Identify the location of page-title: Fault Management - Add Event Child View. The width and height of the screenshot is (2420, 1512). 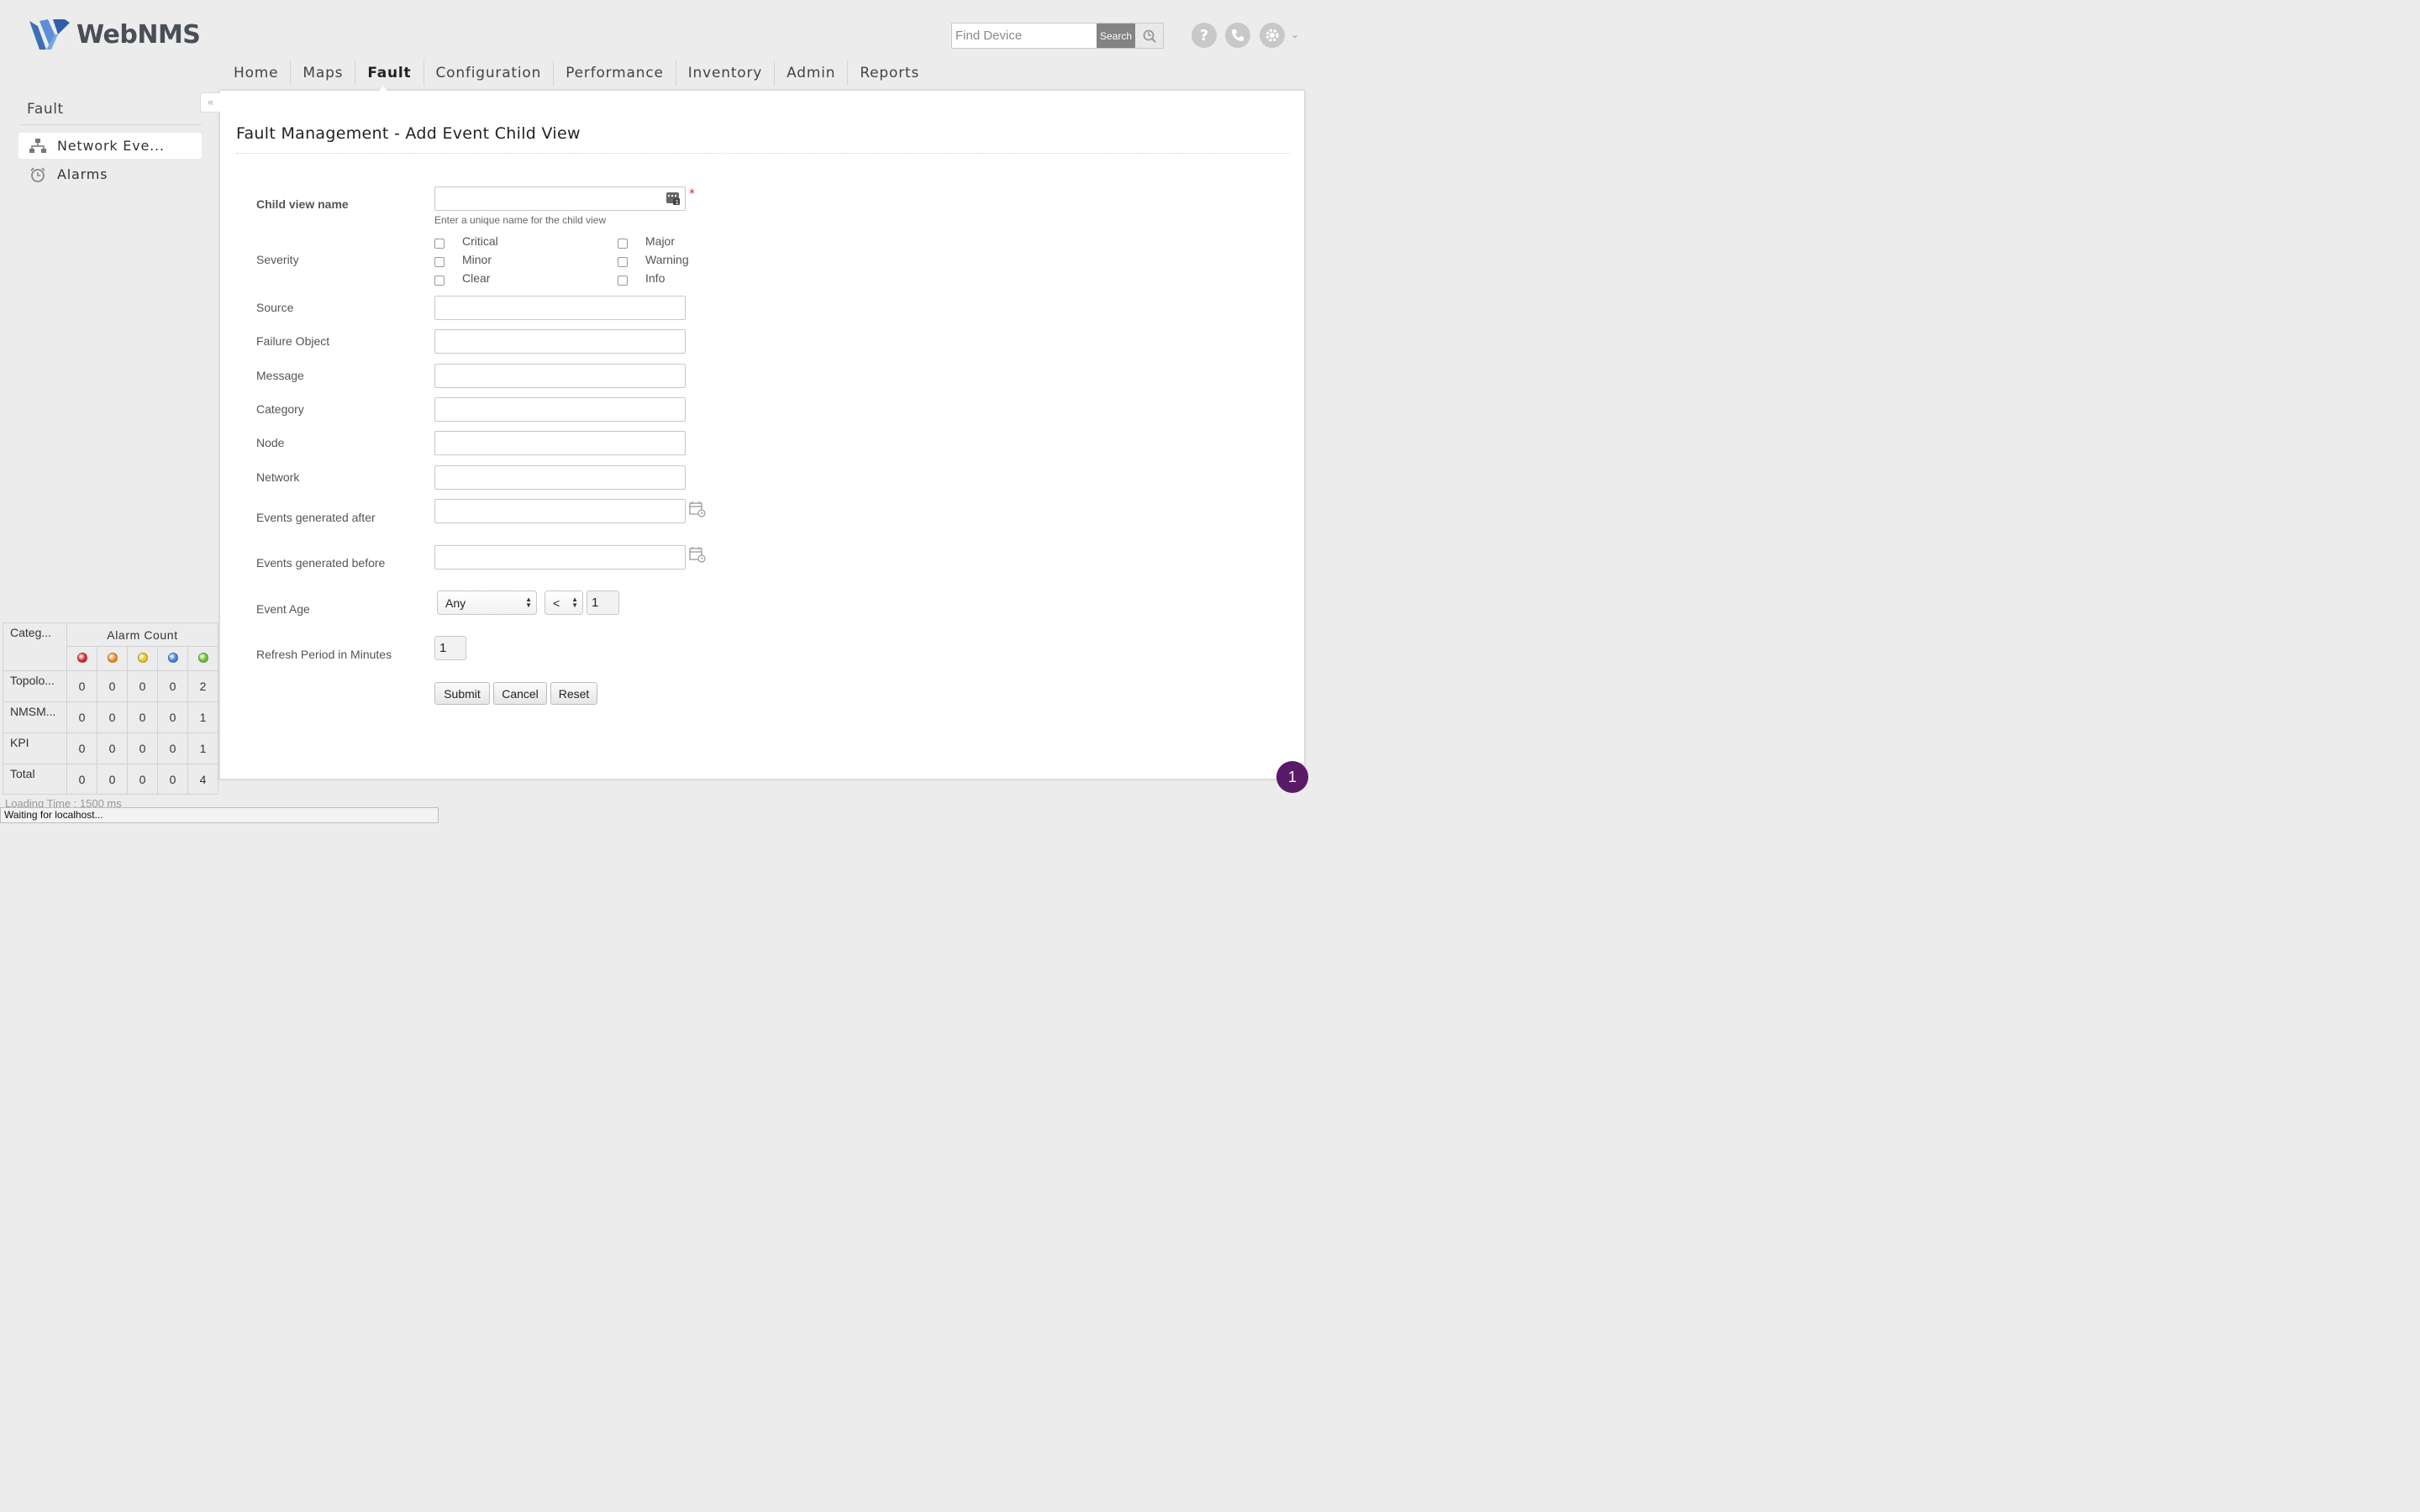
(408, 133).